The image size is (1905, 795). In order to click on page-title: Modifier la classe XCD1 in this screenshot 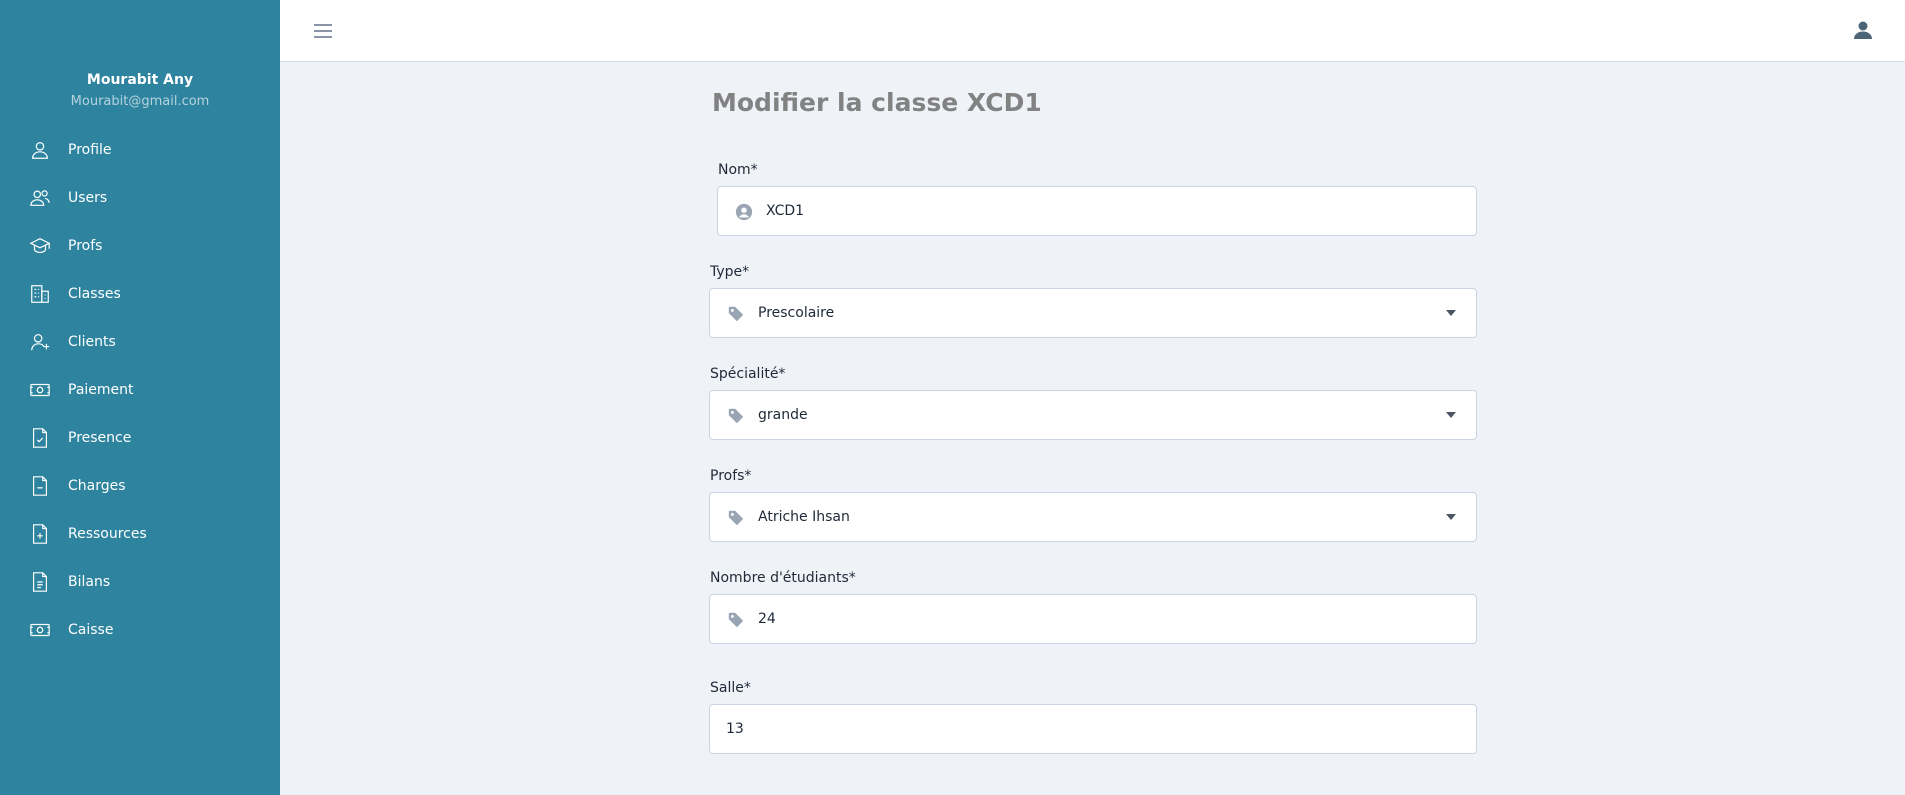, I will do `click(877, 102)`.